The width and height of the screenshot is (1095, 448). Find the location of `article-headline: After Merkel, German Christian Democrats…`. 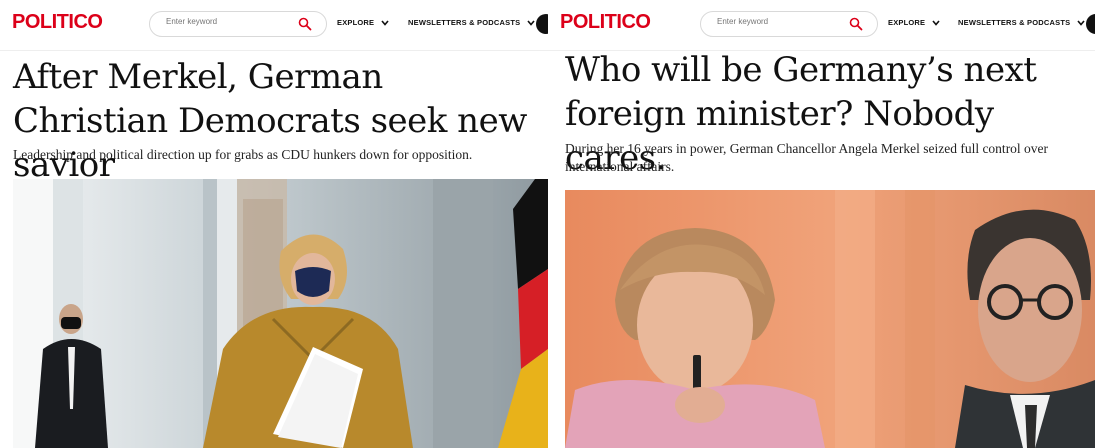

article-headline: After Merkel, German Christian Democrats… is located at coordinates (270, 121).